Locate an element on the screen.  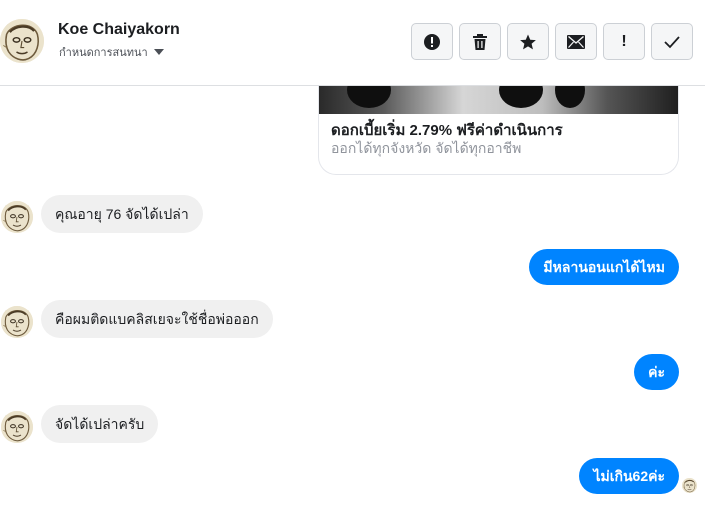
checkmark-icon is located at coordinates (672, 41).